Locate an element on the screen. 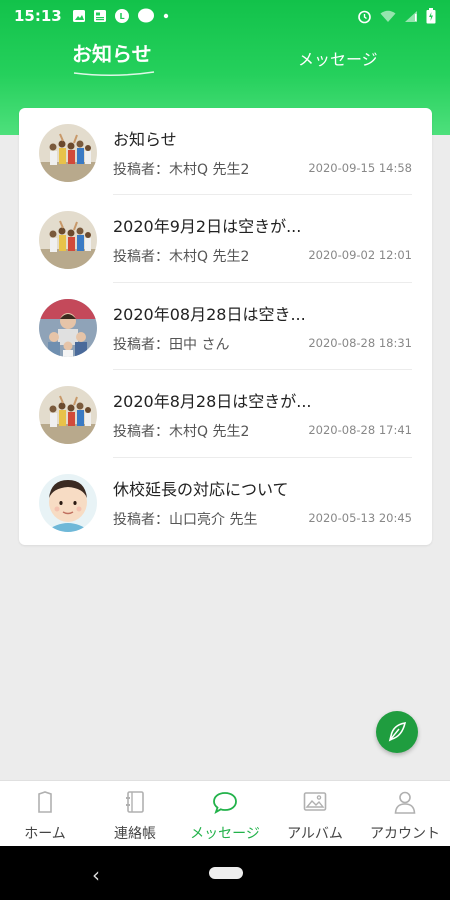 This screenshot has width=450, height=900. item-author: 投稿者：田中 さん is located at coordinates (171, 344).